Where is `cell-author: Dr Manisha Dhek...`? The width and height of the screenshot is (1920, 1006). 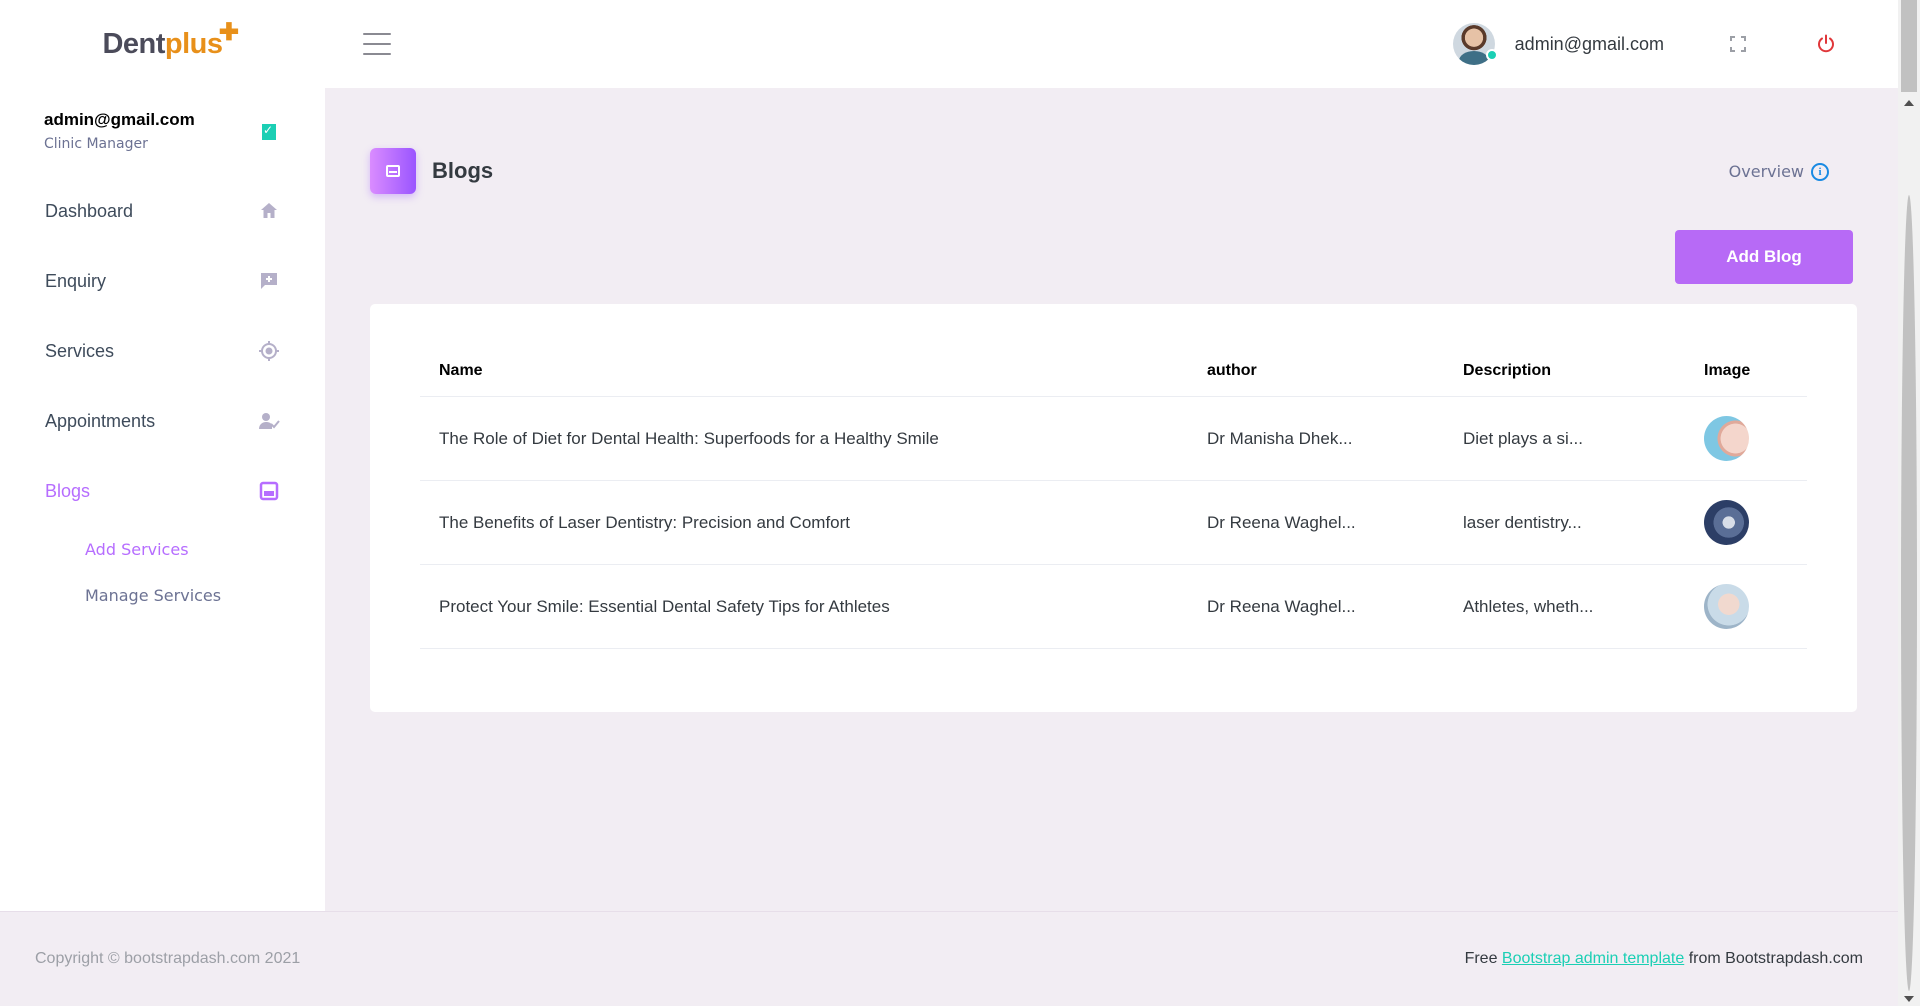
cell-author: Dr Manisha Dhek... is located at coordinates (1316, 438).